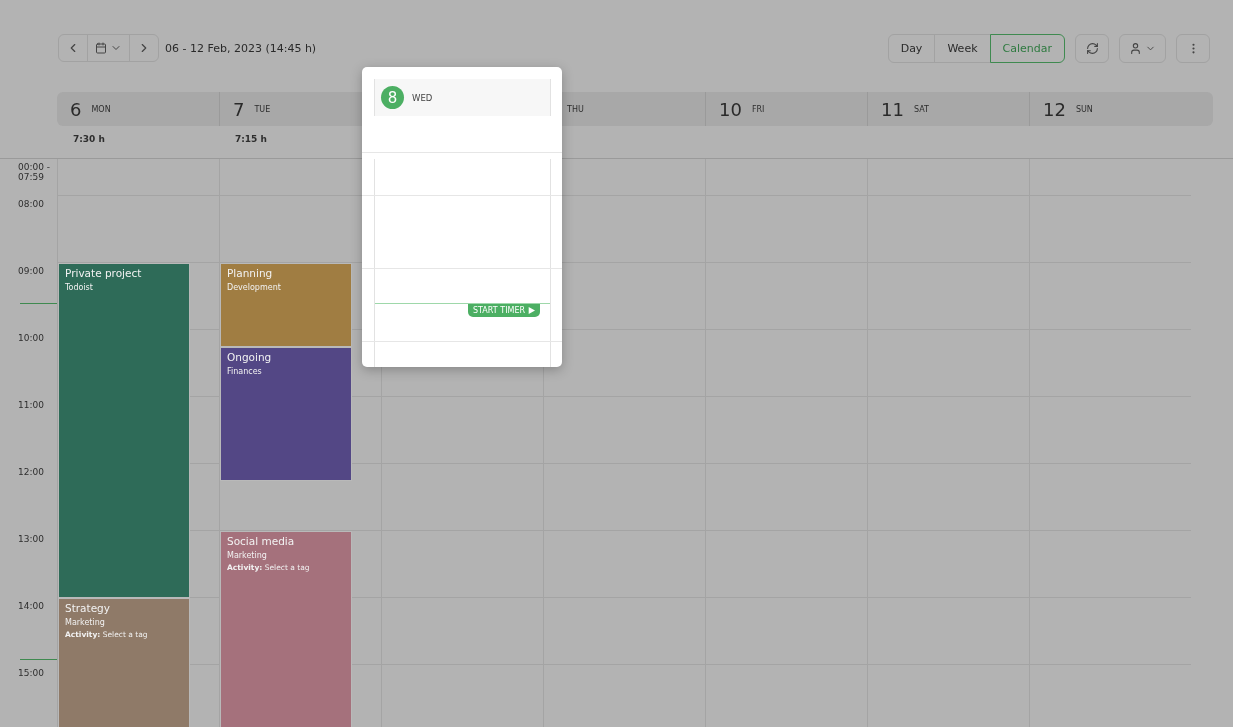 The height and width of the screenshot is (727, 1233). Describe the element at coordinates (1027, 48) in the screenshot. I see `view-tab: Calendar` at that location.